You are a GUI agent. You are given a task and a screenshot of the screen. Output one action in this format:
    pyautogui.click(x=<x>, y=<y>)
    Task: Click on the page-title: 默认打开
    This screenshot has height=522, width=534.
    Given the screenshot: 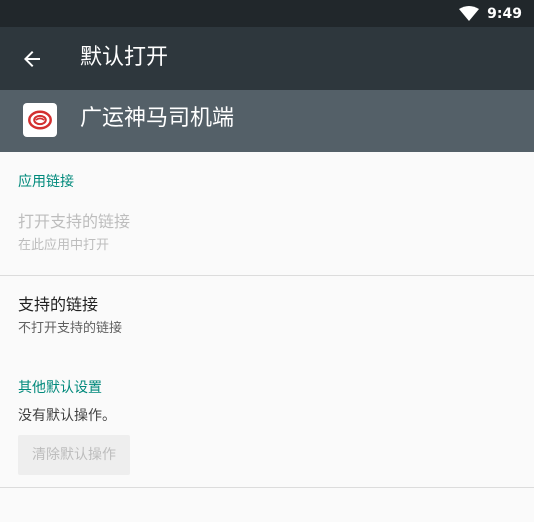 What is the action you would take?
    pyautogui.click(x=124, y=57)
    